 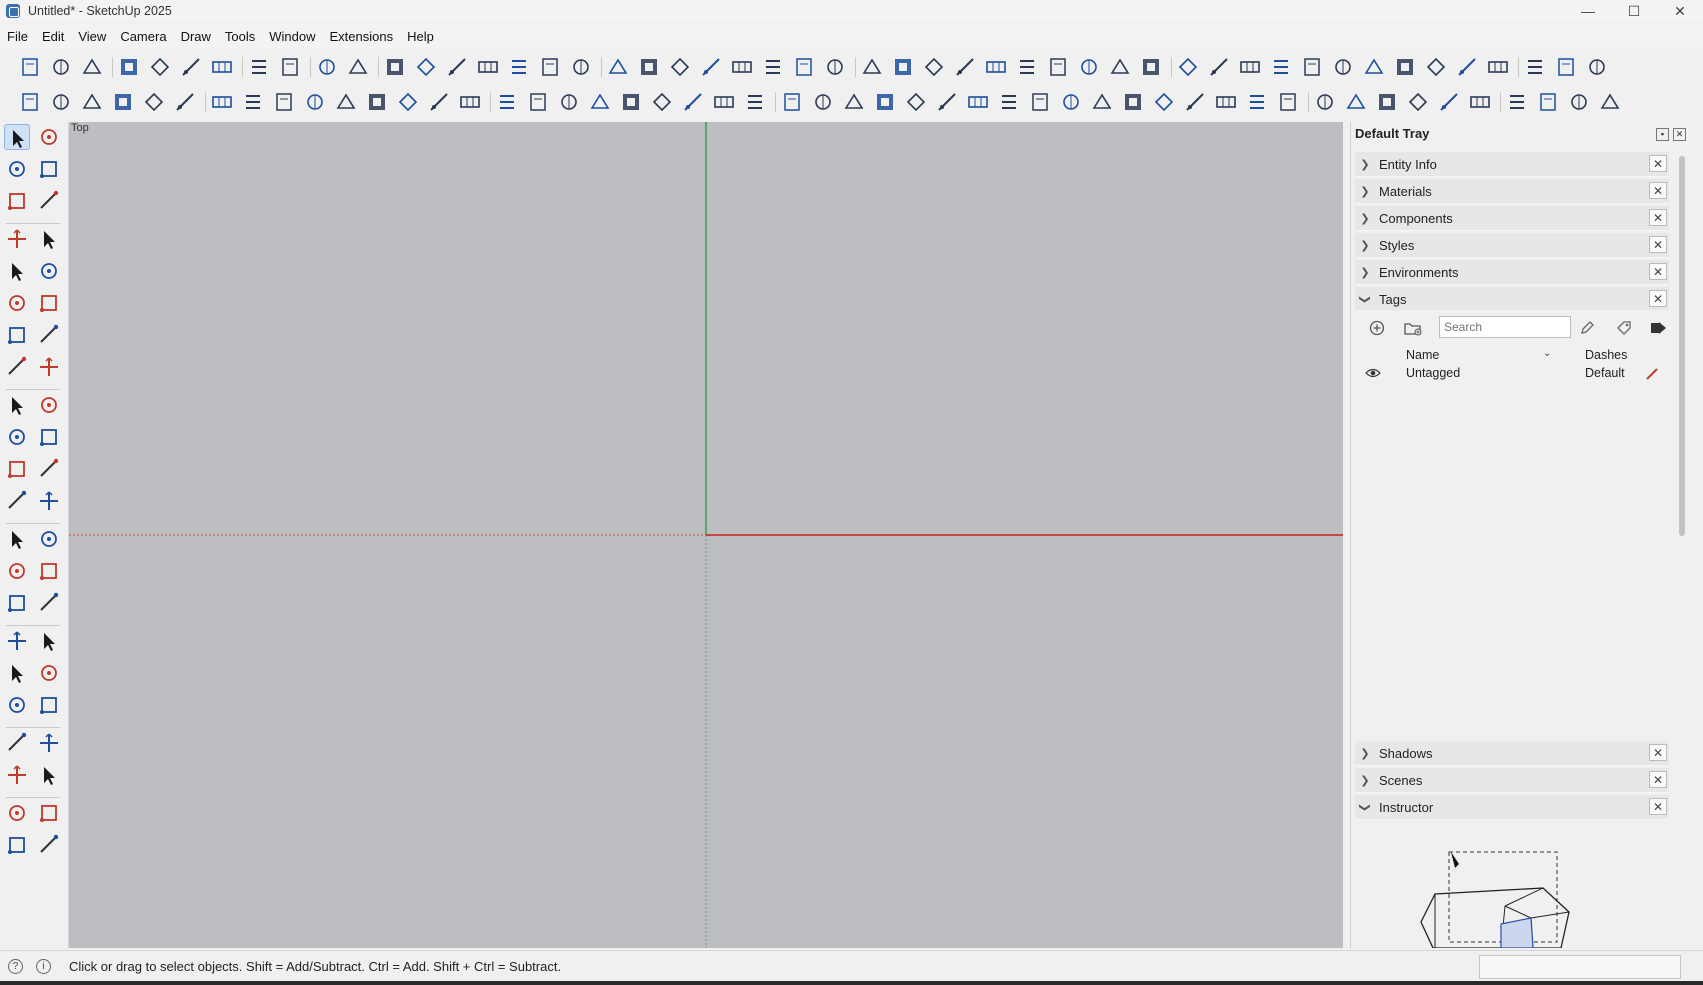 What do you see at coordinates (507, 102) in the screenshot?
I see `matrix-icon` at bounding box center [507, 102].